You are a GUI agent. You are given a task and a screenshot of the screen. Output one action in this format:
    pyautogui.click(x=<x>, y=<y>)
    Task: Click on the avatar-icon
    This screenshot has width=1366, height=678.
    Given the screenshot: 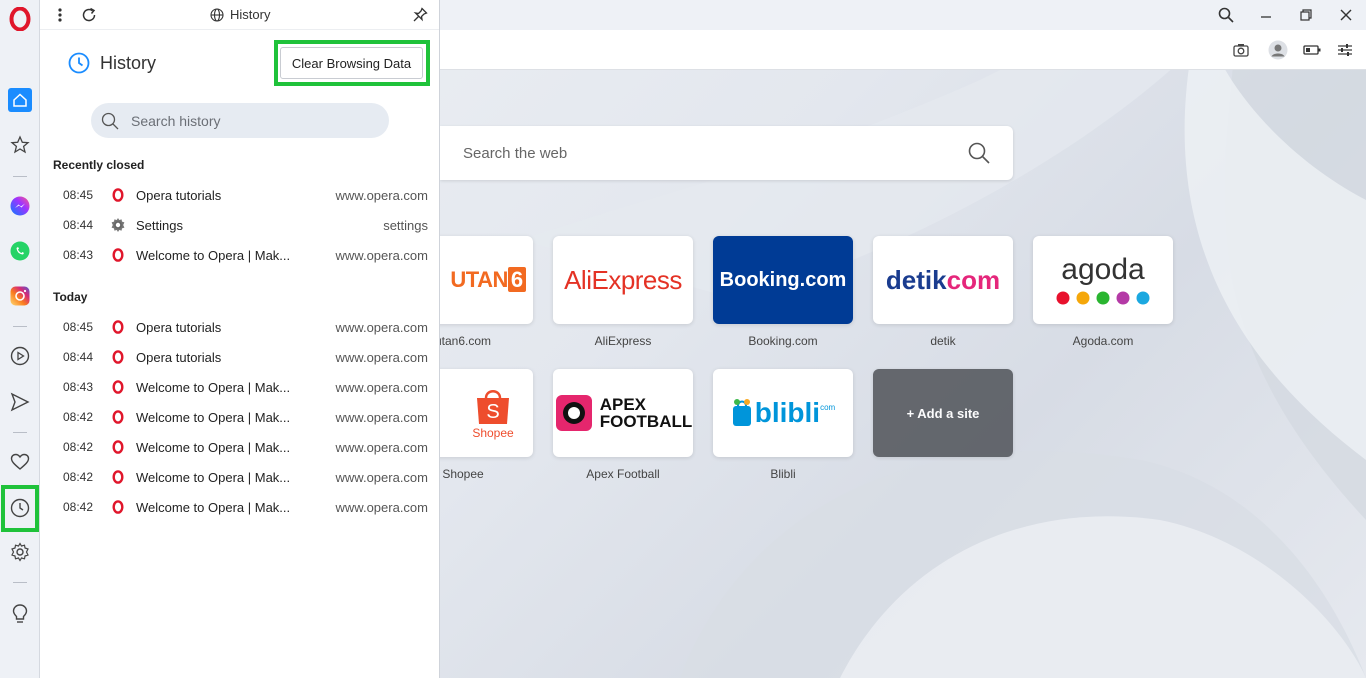 What is the action you would take?
    pyautogui.click(x=1278, y=50)
    